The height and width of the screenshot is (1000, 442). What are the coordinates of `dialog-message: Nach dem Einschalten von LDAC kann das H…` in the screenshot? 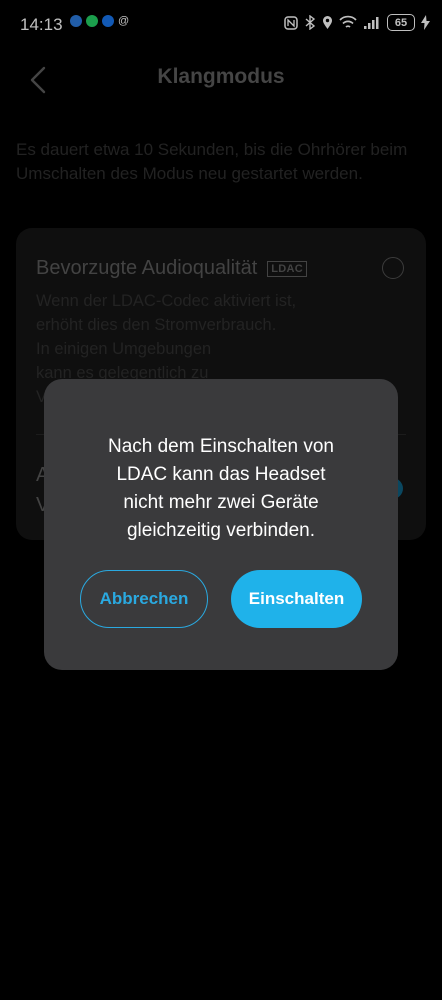 It's located at (220, 488).